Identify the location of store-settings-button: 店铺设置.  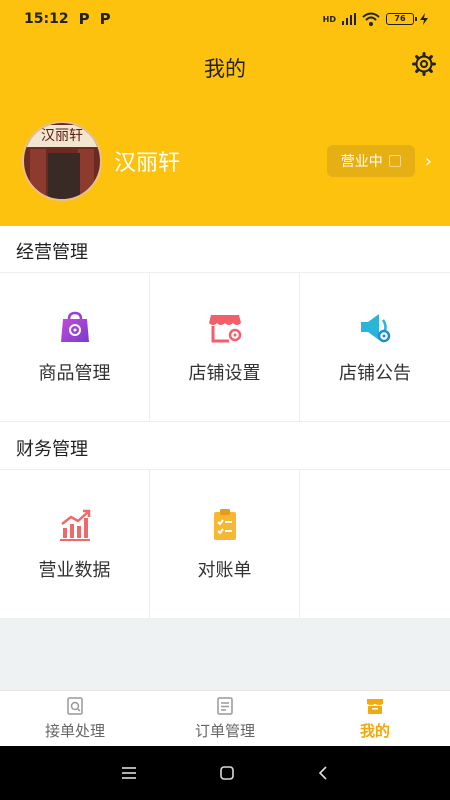
(225, 347).